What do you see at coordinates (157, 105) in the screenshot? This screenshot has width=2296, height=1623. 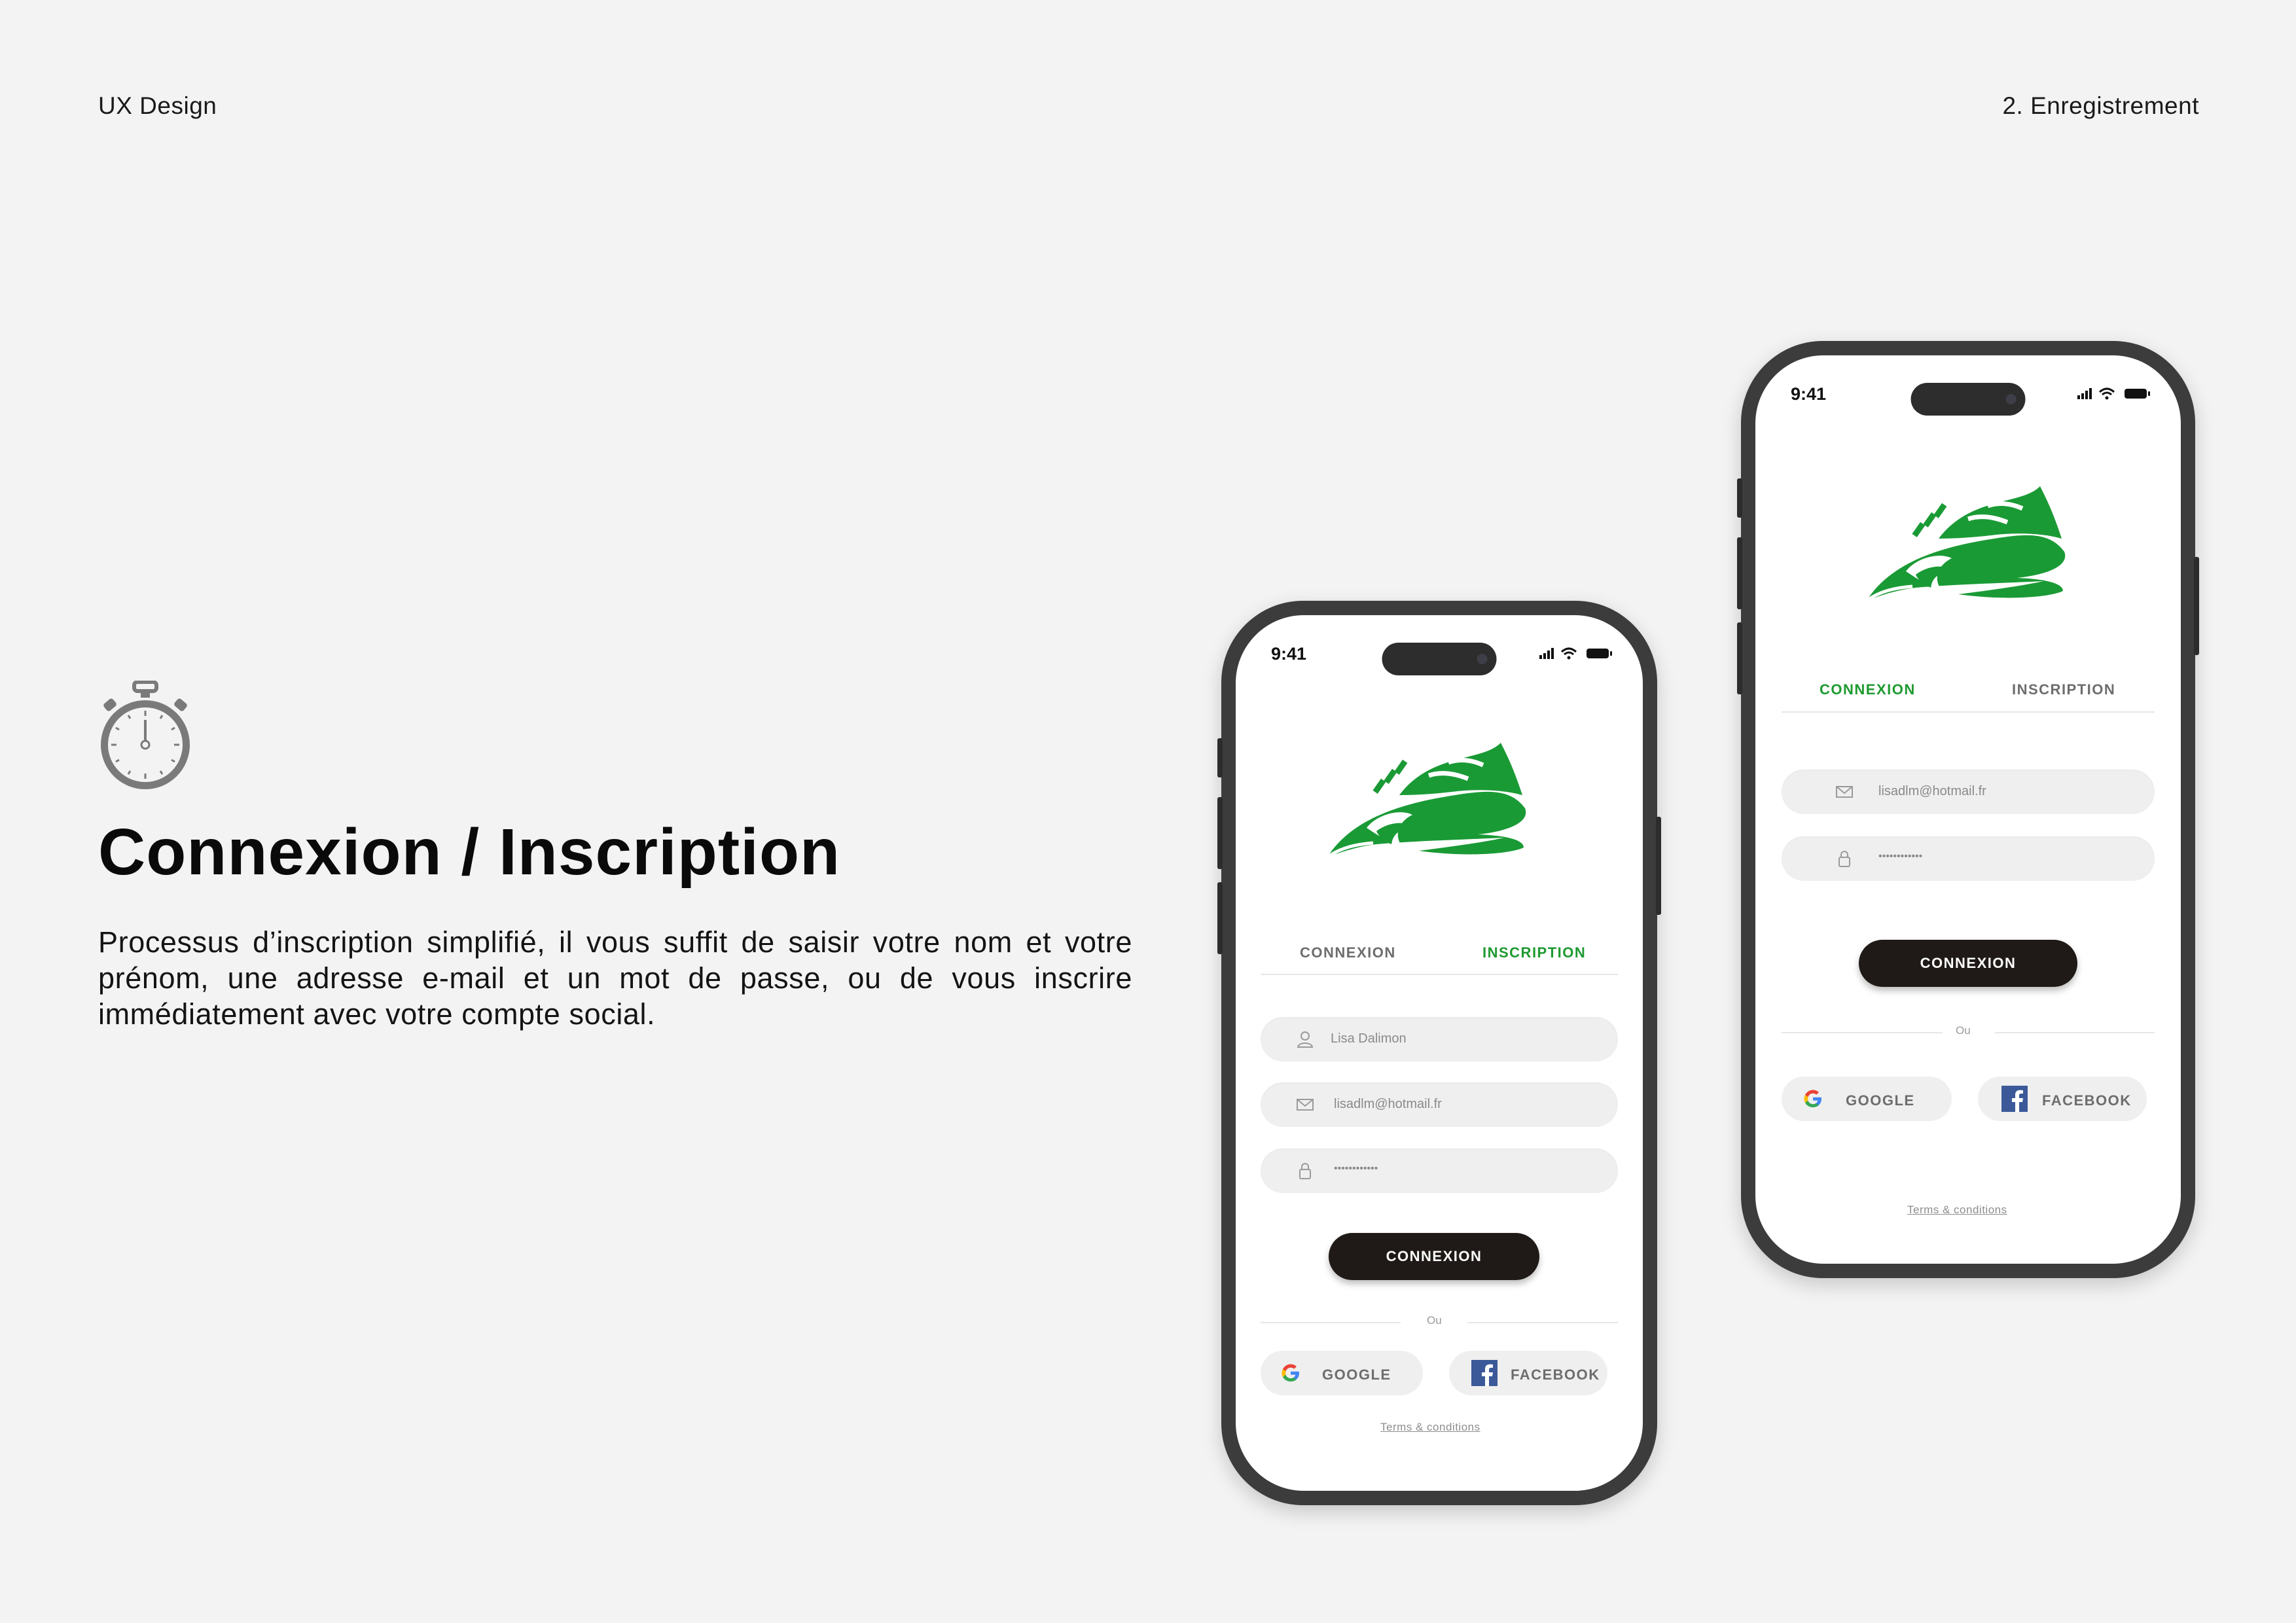 I see `section-label: UX Design` at bounding box center [157, 105].